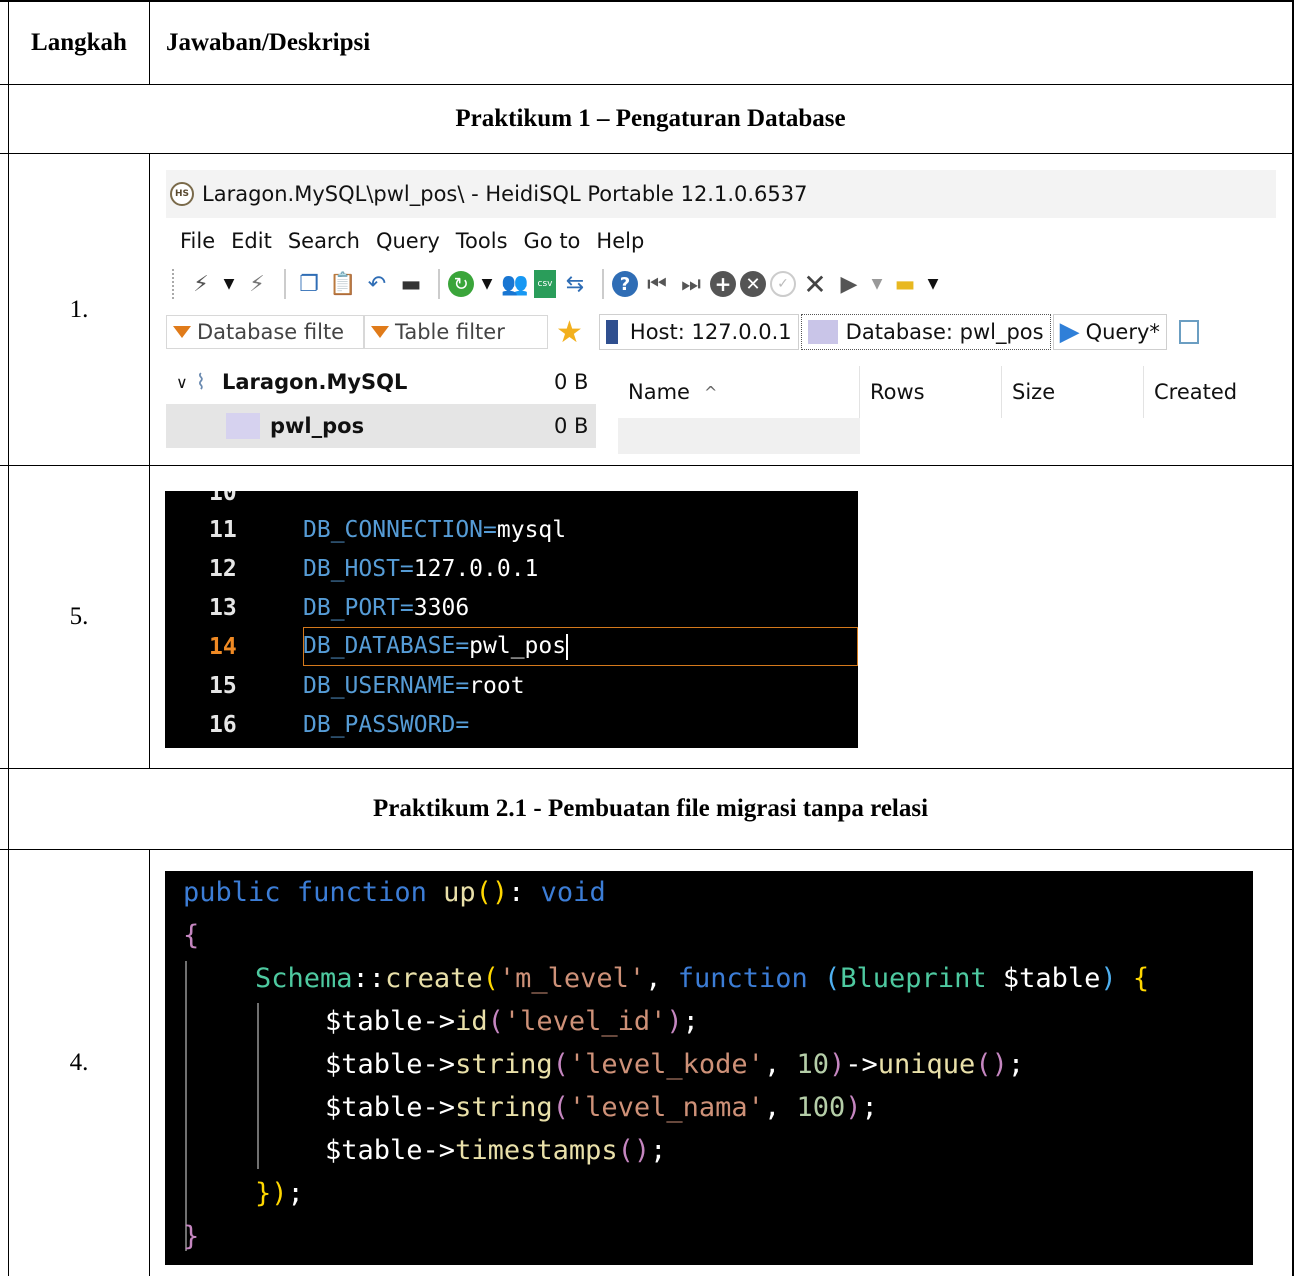  I want to click on menu-query: Query, so click(408, 241).